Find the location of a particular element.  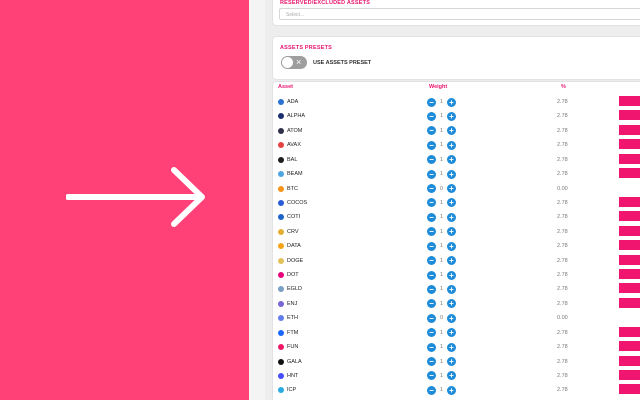

weight-value: 0 is located at coordinates (441, 318).